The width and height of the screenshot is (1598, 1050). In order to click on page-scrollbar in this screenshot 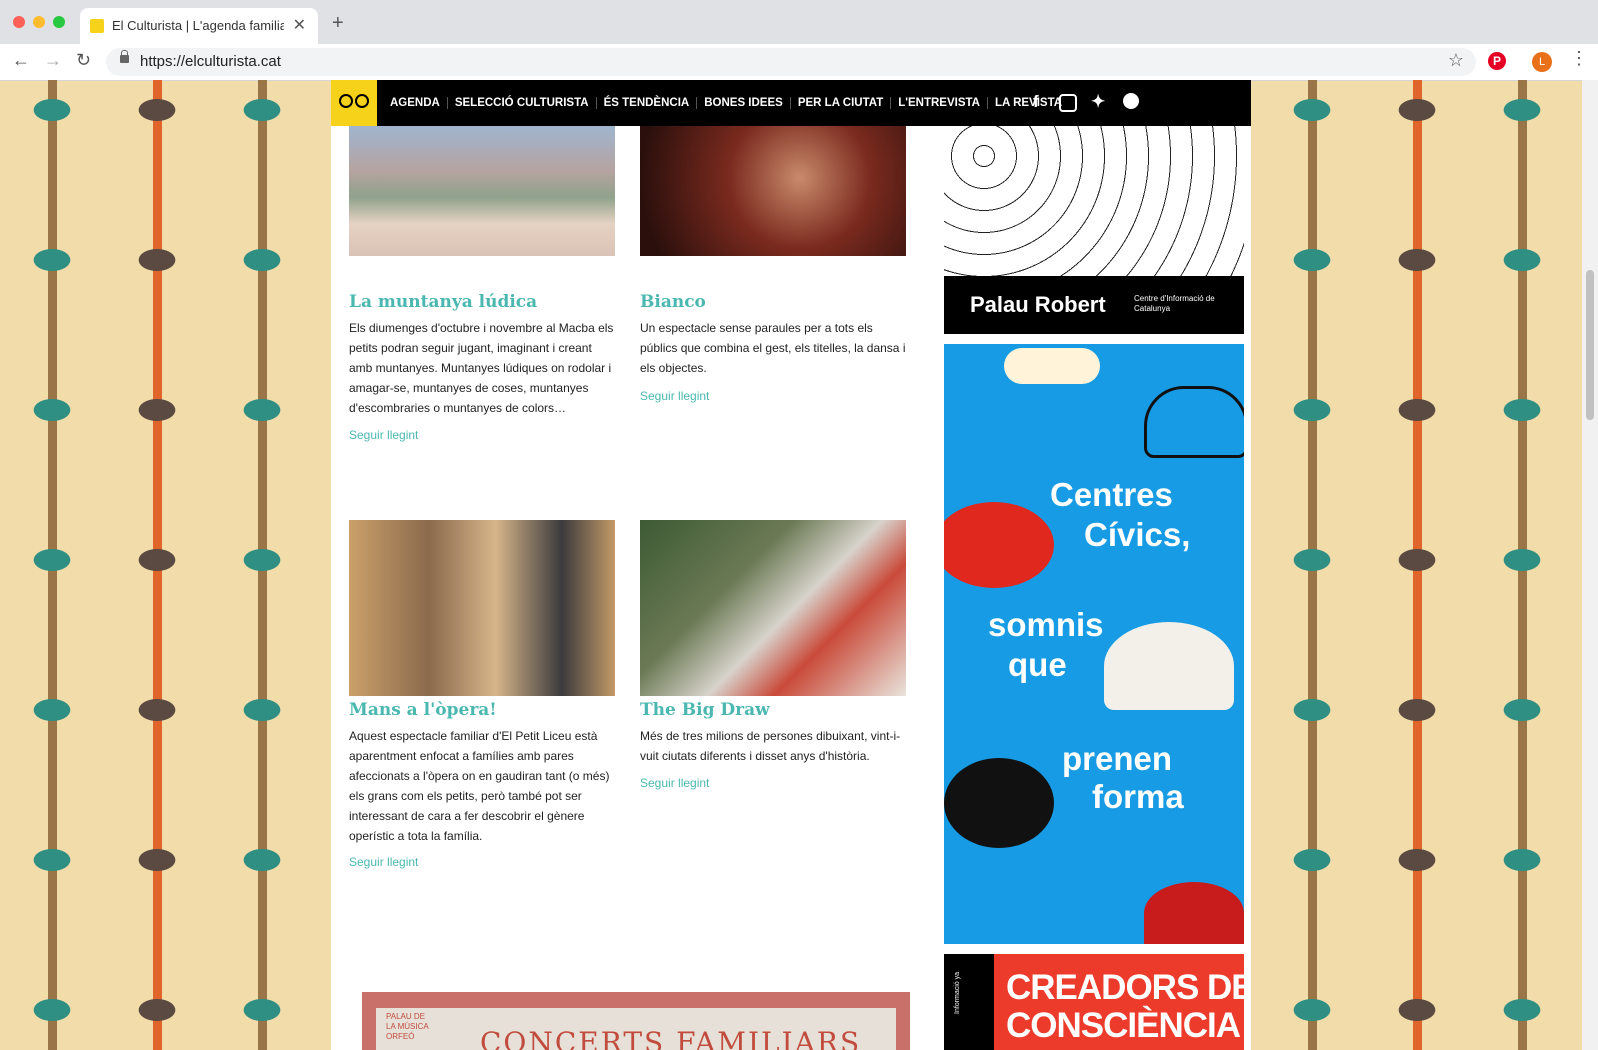, I will do `click(1590, 565)`.